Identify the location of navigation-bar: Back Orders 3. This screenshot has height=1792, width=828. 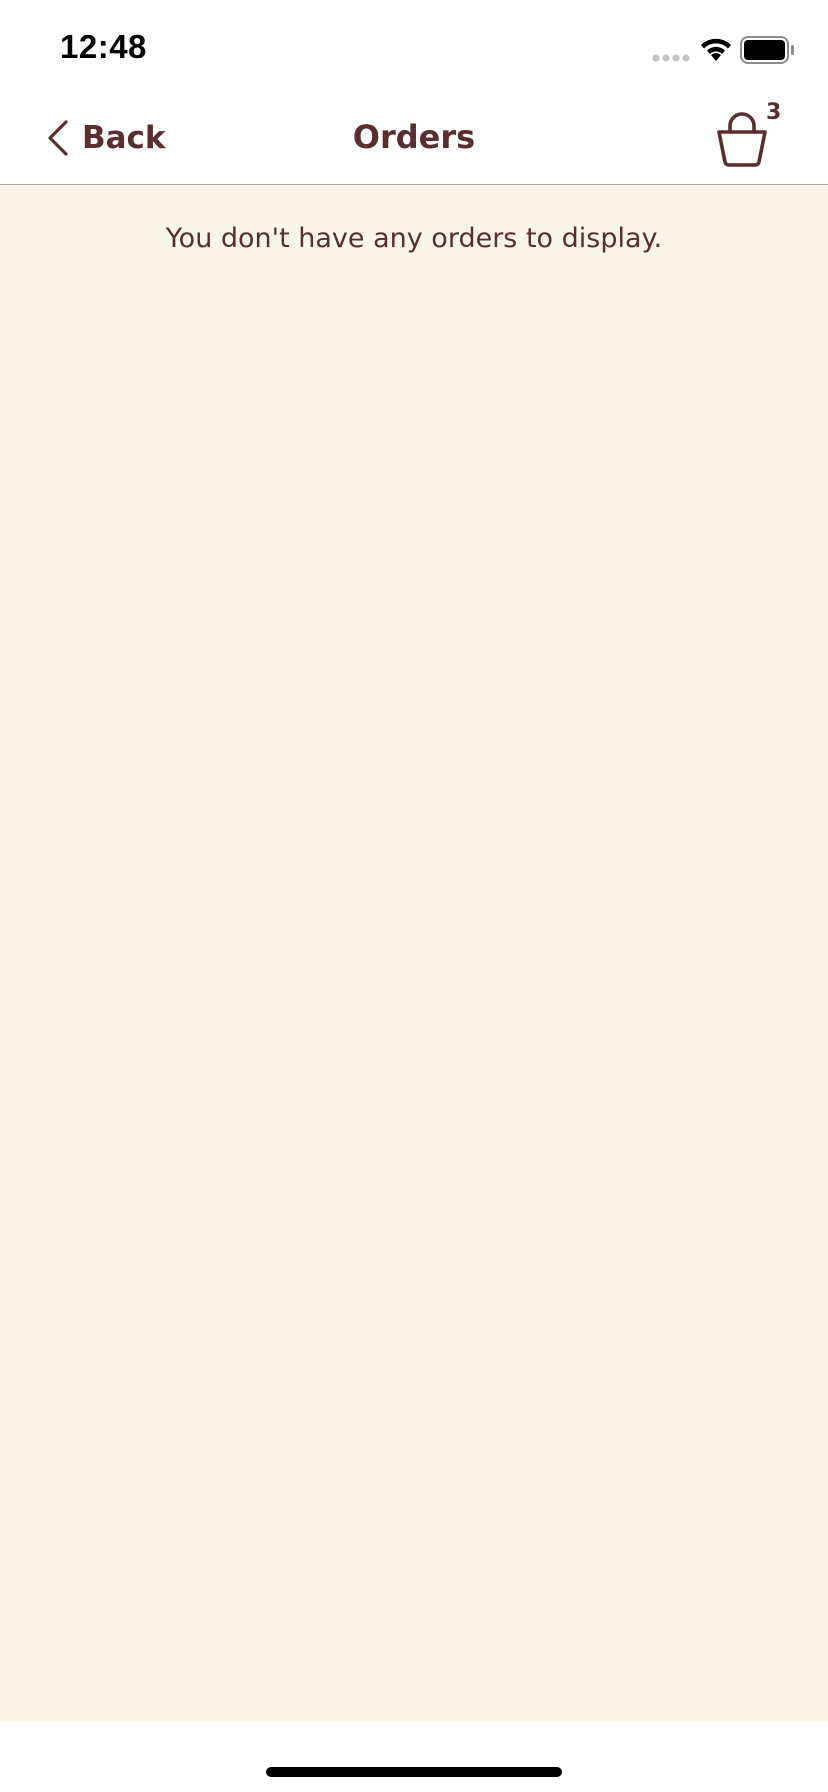
(414, 138).